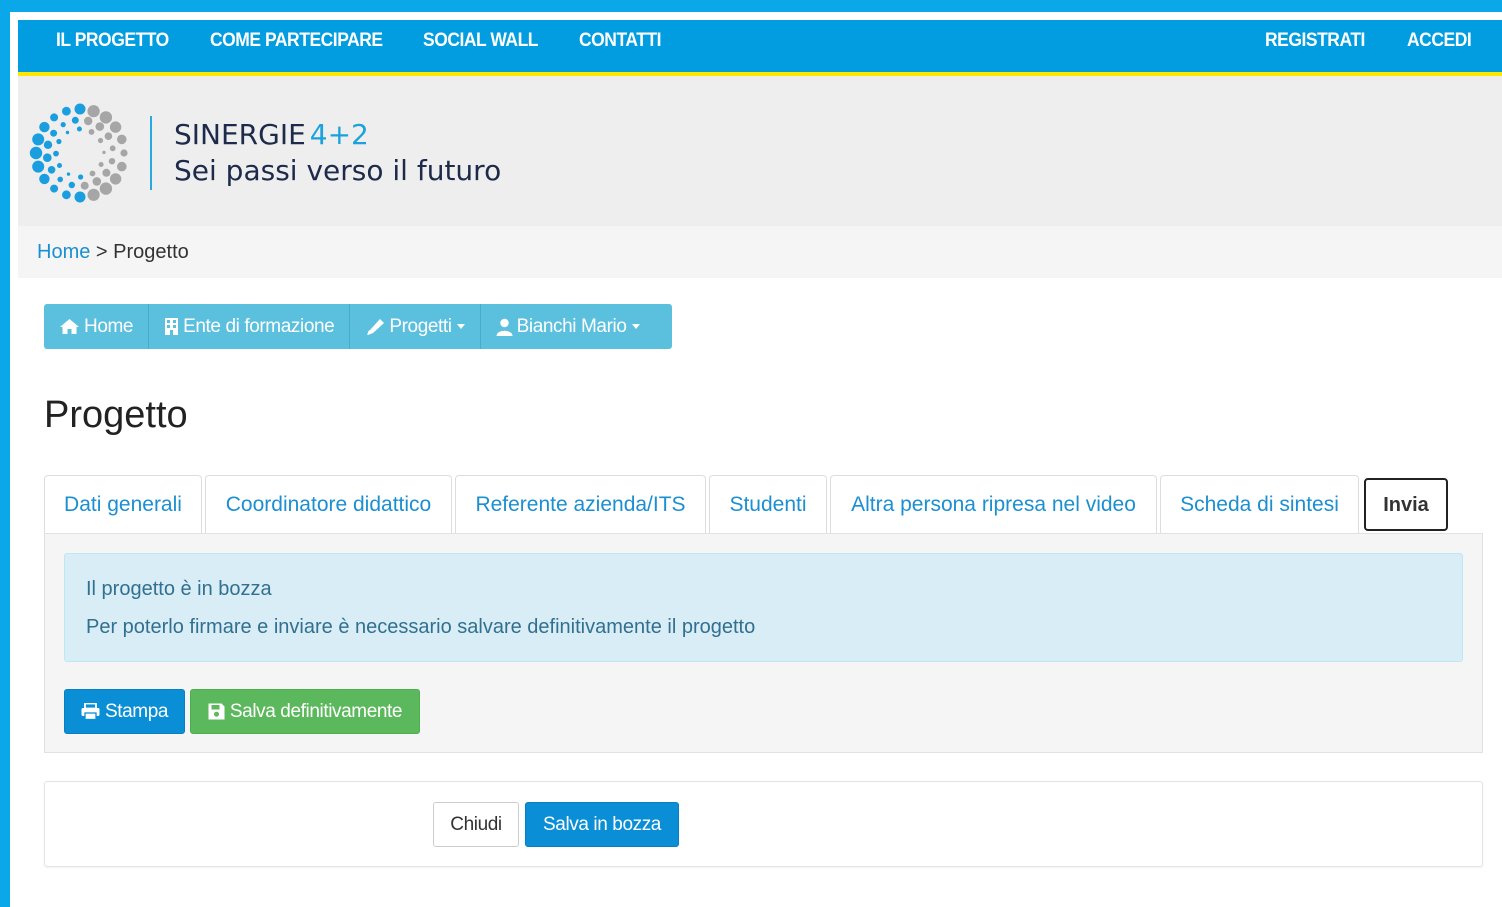  I want to click on close-button: Chiudi, so click(476, 824).